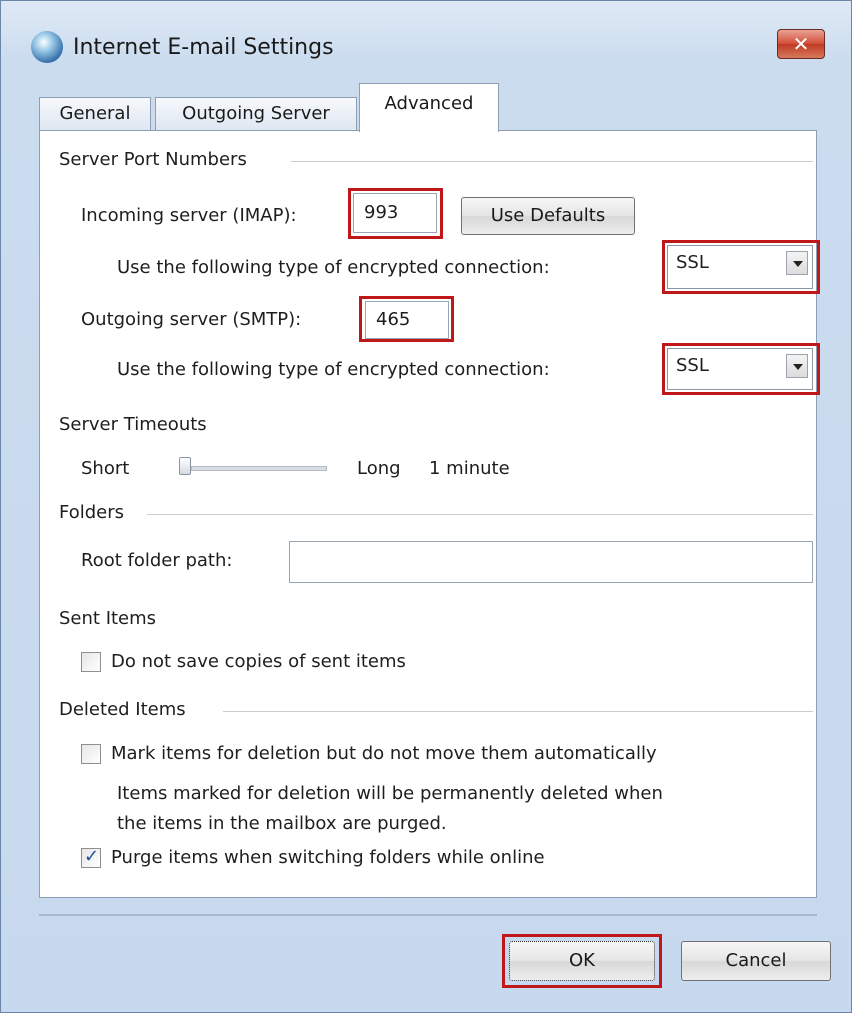 The width and height of the screenshot is (852, 1013). Describe the element at coordinates (395, 213) in the screenshot. I see `incoming-port-highlight` at that location.